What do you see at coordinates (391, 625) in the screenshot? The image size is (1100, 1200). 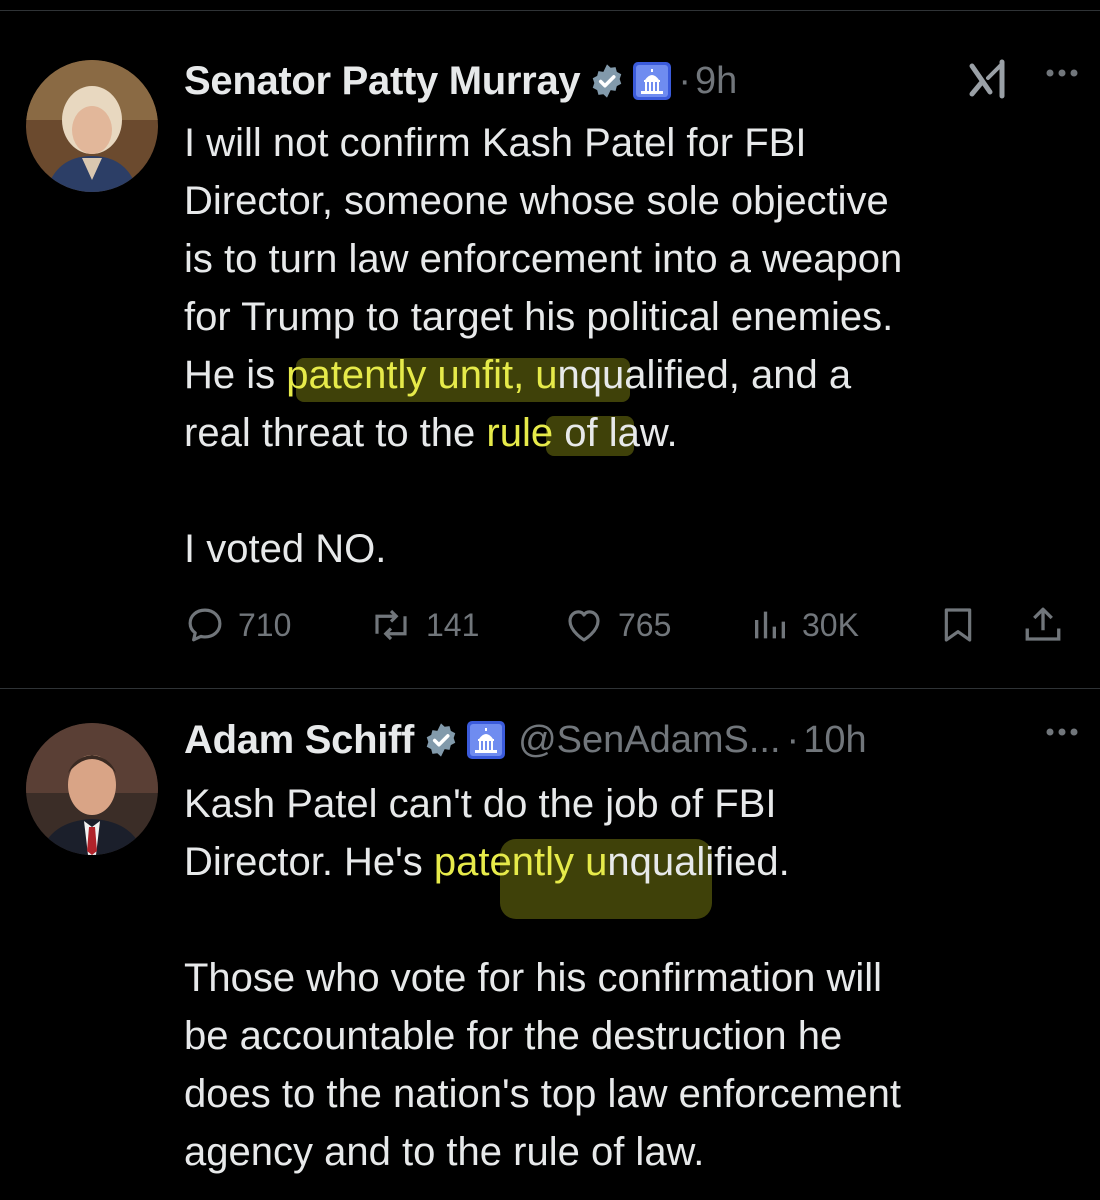 I see `repost-icon` at bounding box center [391, 625].